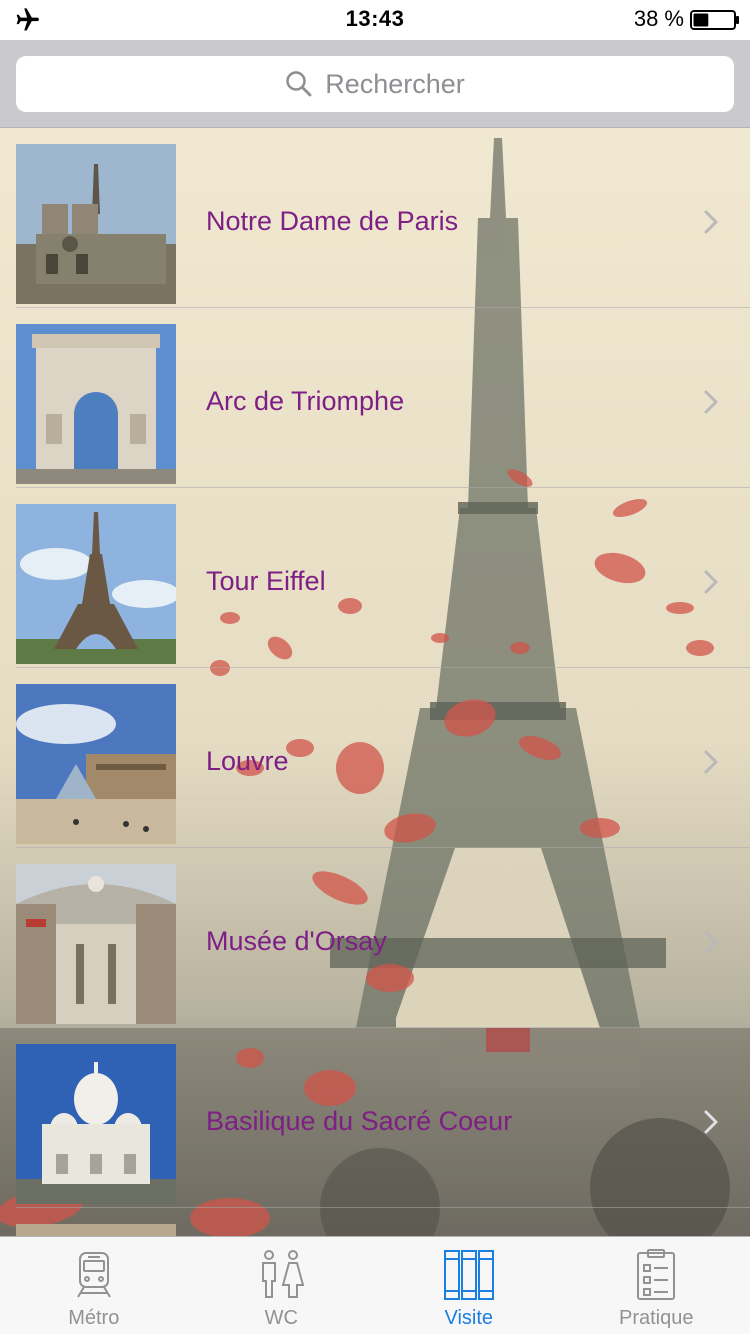 Image resolution: width=750 pixels, height=1334 pixels. Describe the element at coordinates (96, 584) in the screenshot. I see `tour-eiffel-thumbnail` at that location.